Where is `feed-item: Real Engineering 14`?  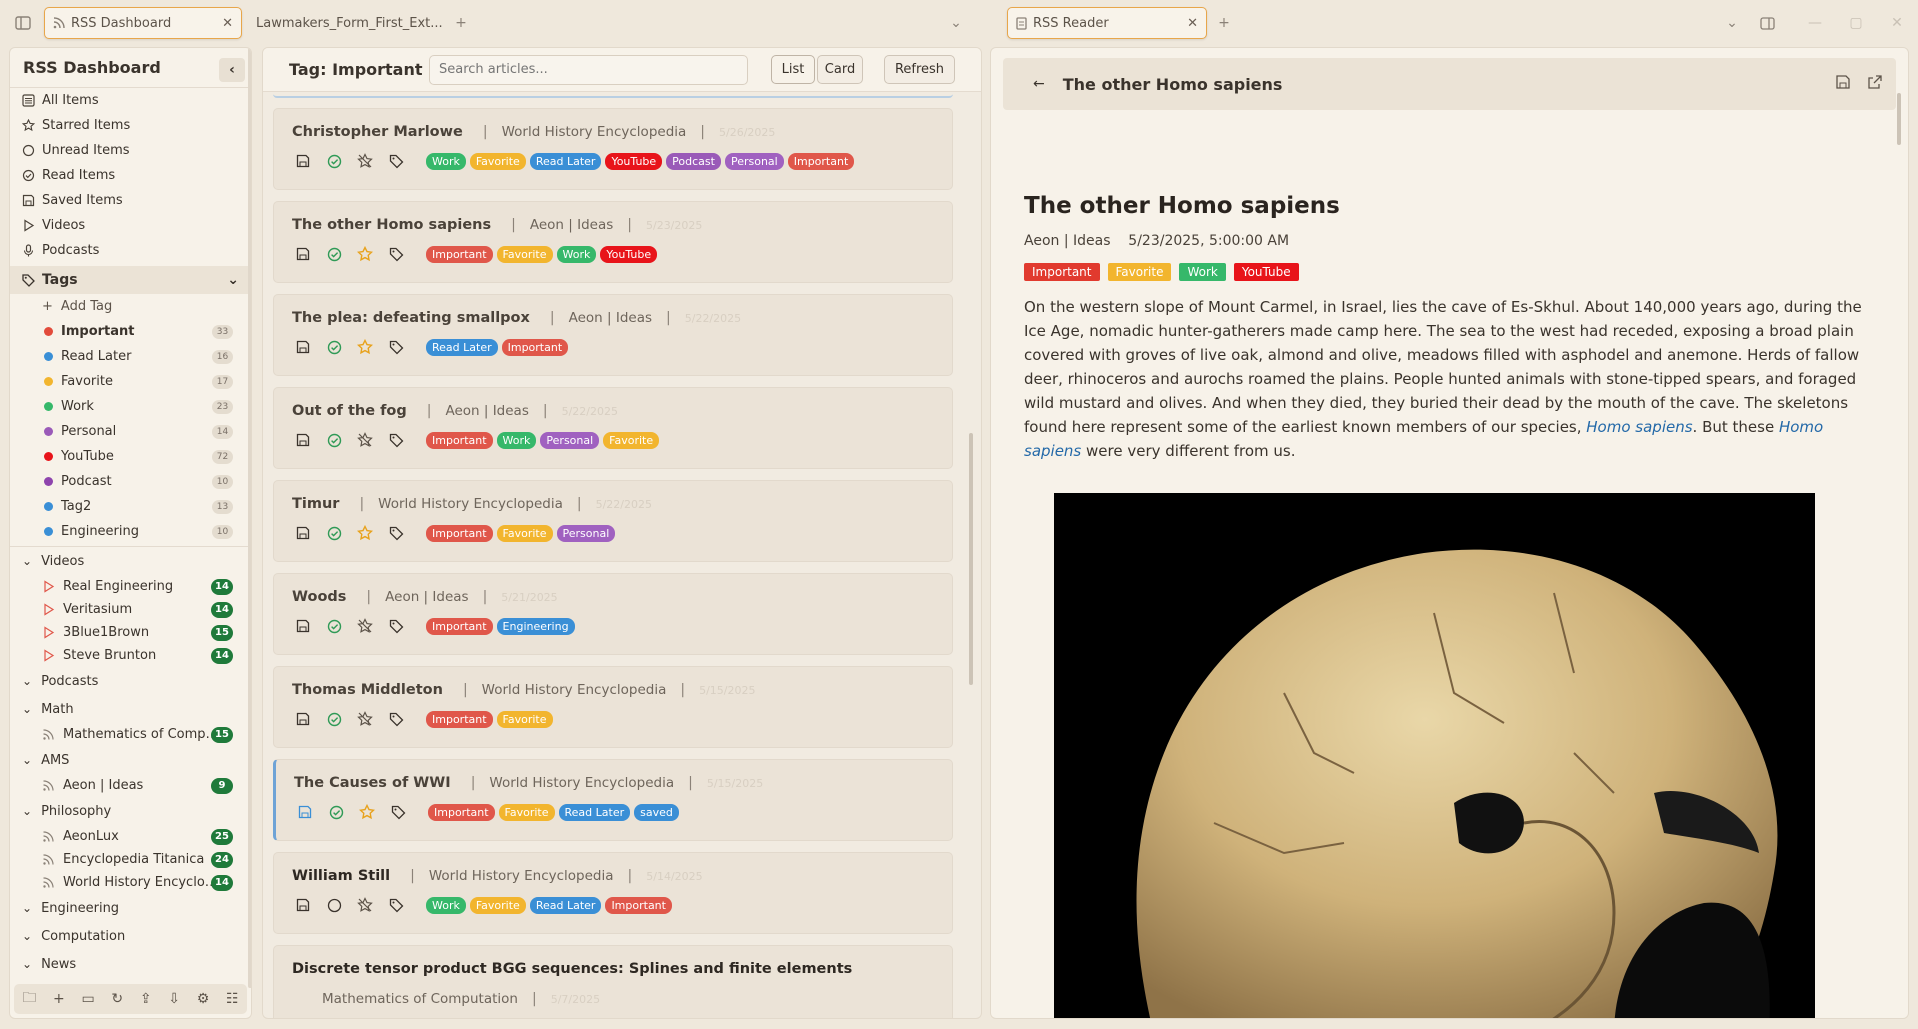 feed-item: Real Engineering 14 is located at coordinates (130, 586).